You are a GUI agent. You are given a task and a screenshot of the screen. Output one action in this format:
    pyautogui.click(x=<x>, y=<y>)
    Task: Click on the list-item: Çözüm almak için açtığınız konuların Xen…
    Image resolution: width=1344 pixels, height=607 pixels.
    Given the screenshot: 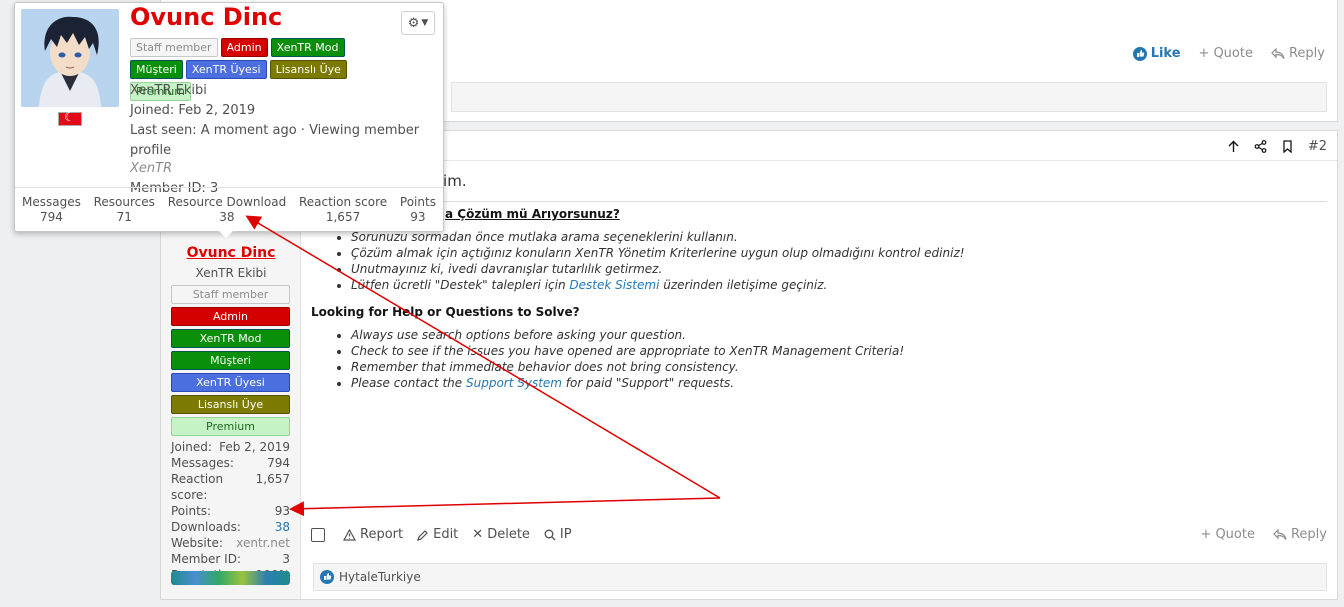 What is the action you would take?
    pyautogui.click(x=658, y=253)
    